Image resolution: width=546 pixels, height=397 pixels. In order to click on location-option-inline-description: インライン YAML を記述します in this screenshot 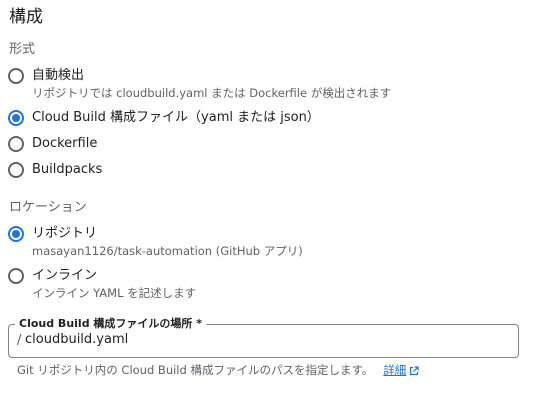, I will do `click(114, 293)`.